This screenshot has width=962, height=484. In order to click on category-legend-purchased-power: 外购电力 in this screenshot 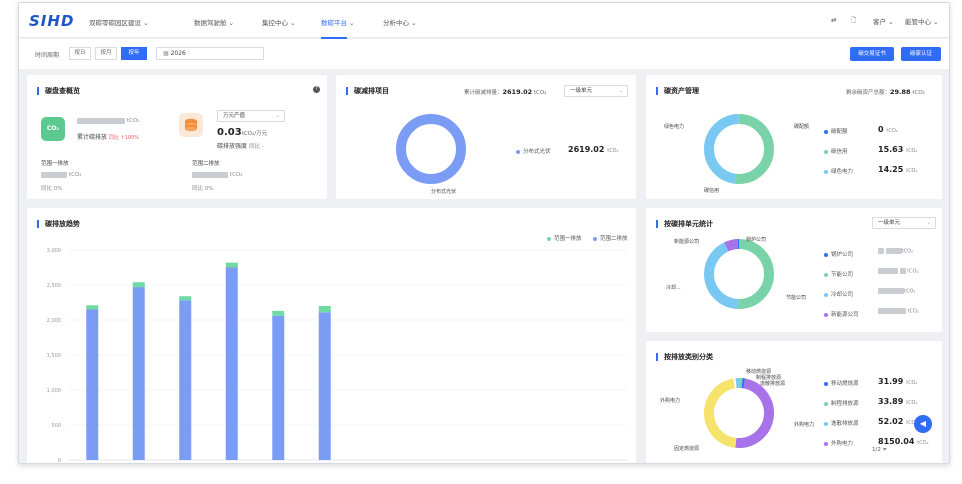, I will do `click(838, 443)`.